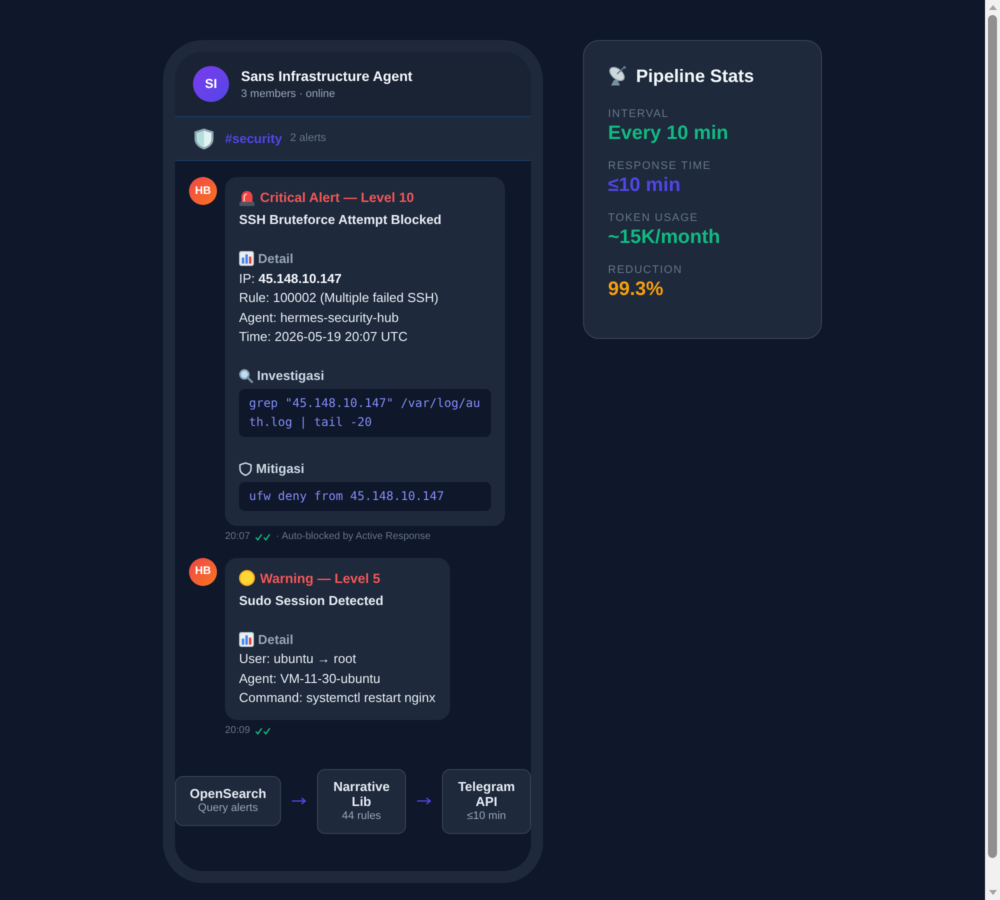 This screenshot has height=900, width=1000. What do you see at coordinates (645, 185) in the screenshot?
I see `stat-value: ≤10 min` at bounding box center [645, 185].